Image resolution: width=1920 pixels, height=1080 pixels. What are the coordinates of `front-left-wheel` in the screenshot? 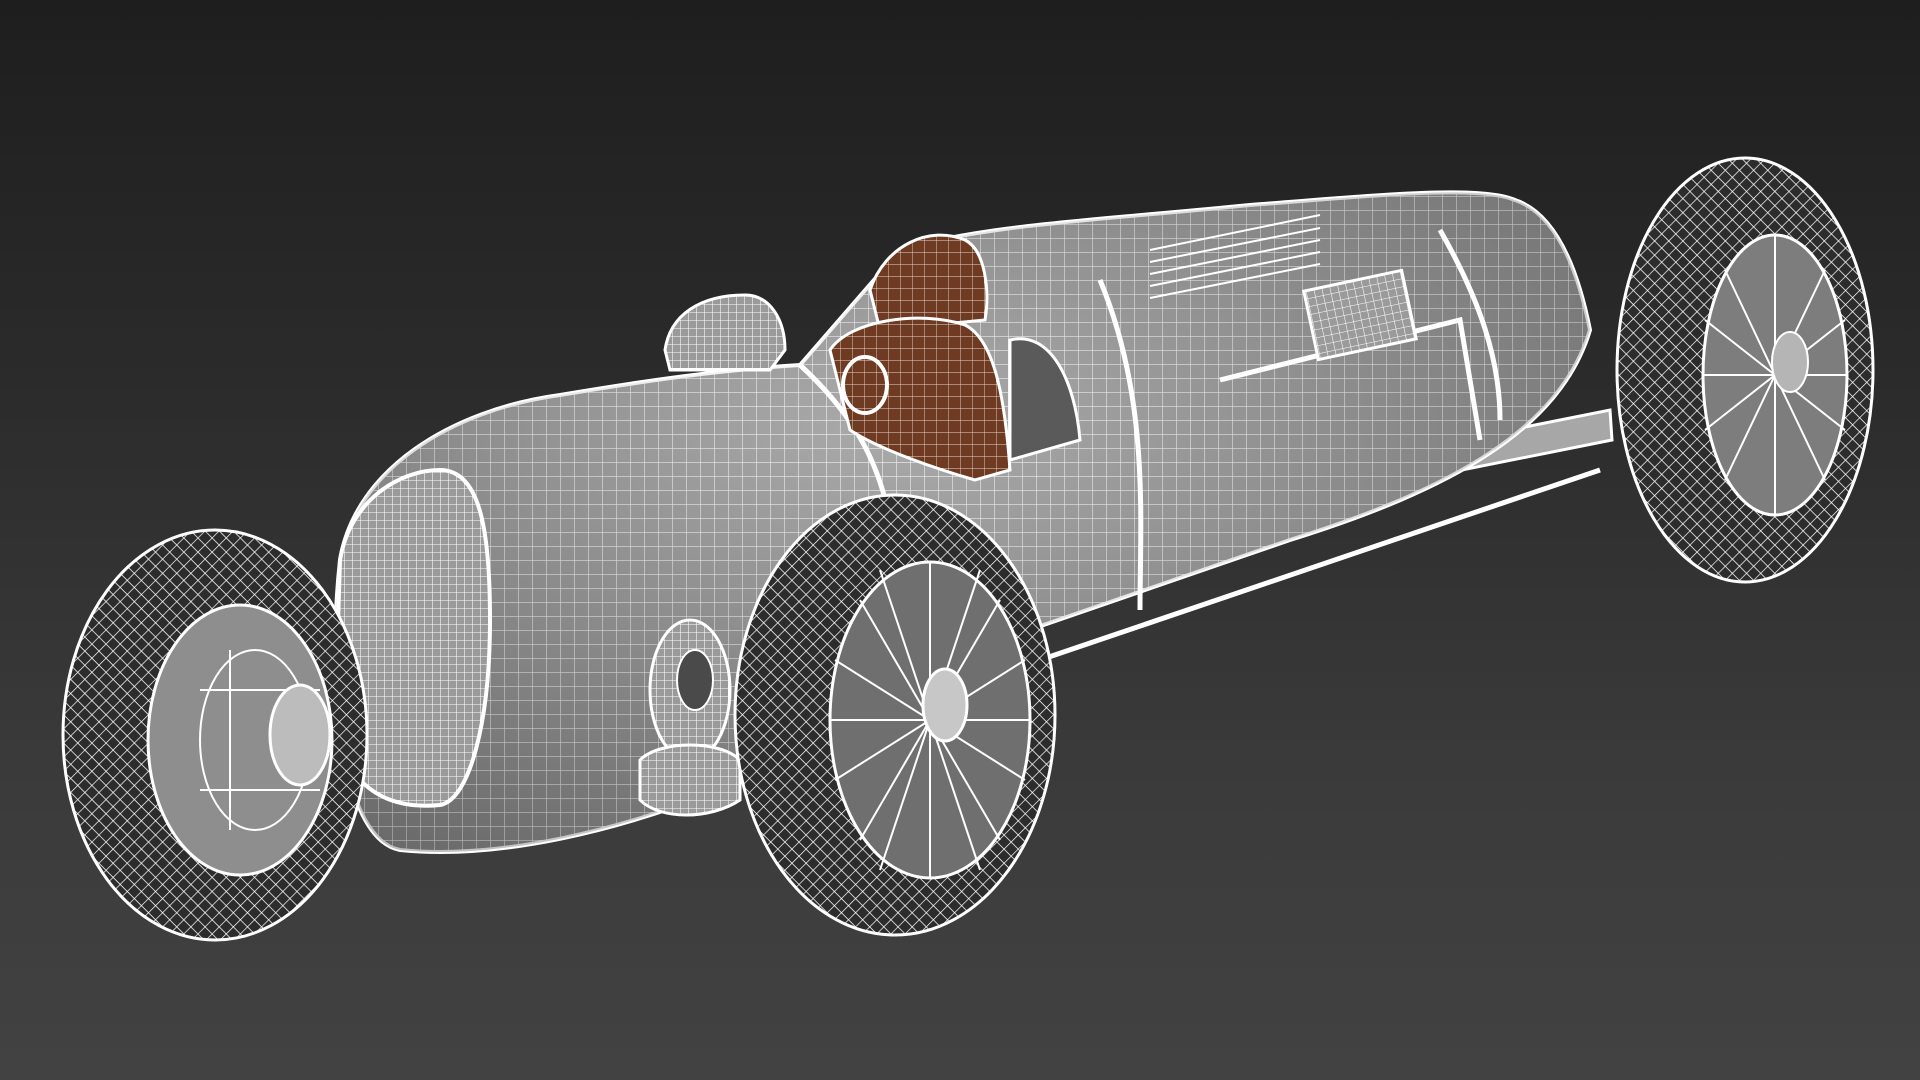 It's located at (215, 735).